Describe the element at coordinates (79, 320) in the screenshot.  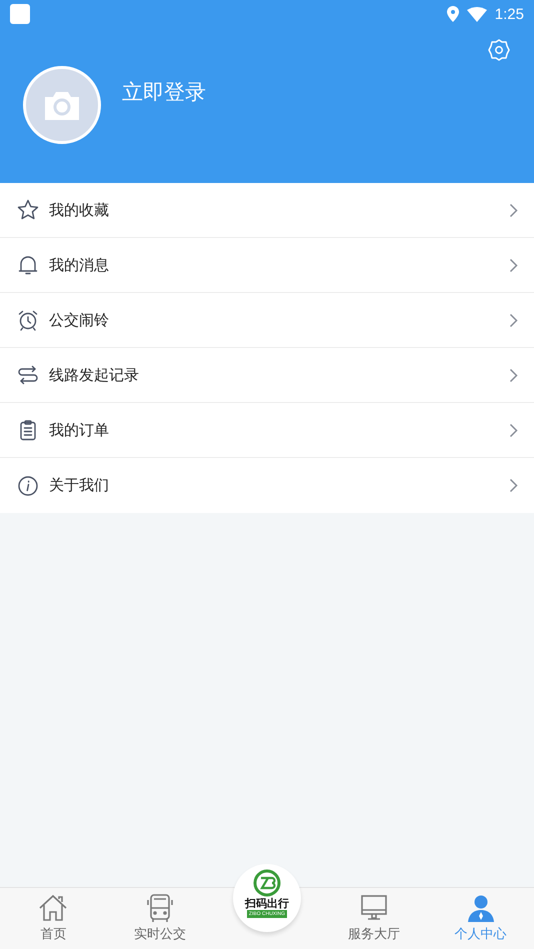
I see `menu-label: 公交闹铃` at that location.